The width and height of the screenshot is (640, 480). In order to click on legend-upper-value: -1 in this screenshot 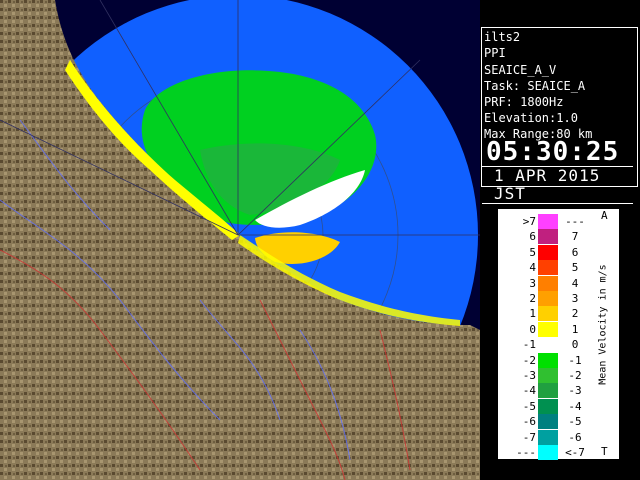, I will do `click(575, 360)`.